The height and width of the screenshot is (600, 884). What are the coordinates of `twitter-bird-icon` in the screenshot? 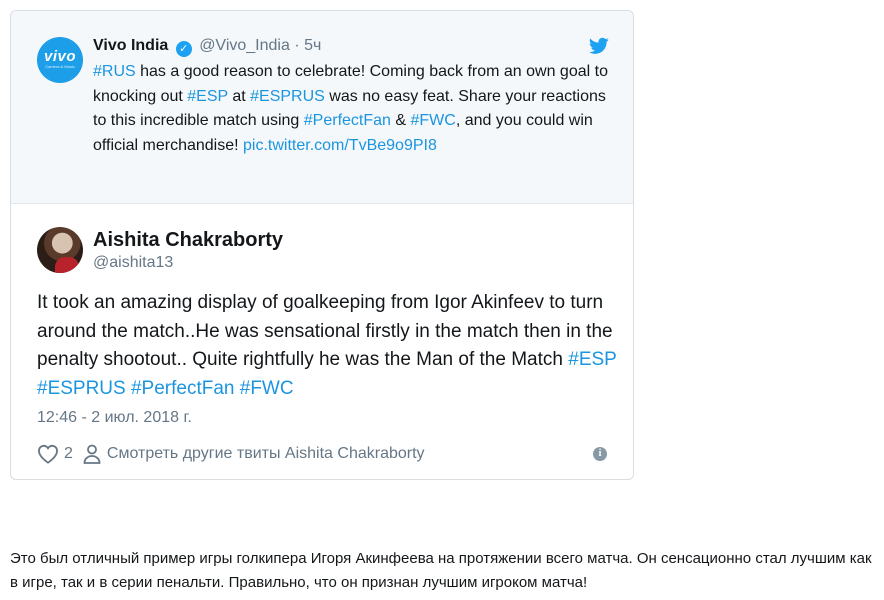 It's located at (599, 46).